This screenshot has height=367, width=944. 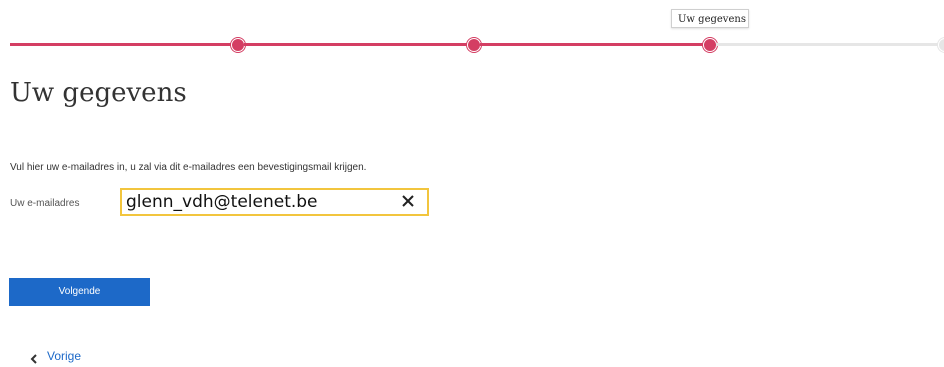 I want to click on step-1-dot, so click(x=238, y=45).